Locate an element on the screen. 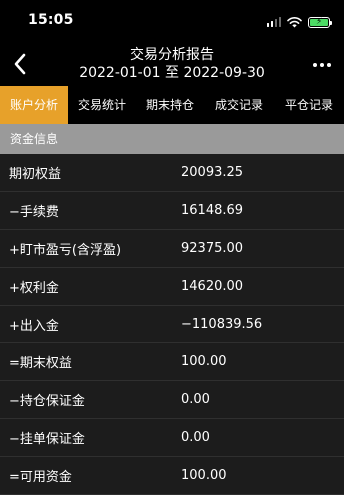  row-label: +出入金 is located at coordinates (34, 326).